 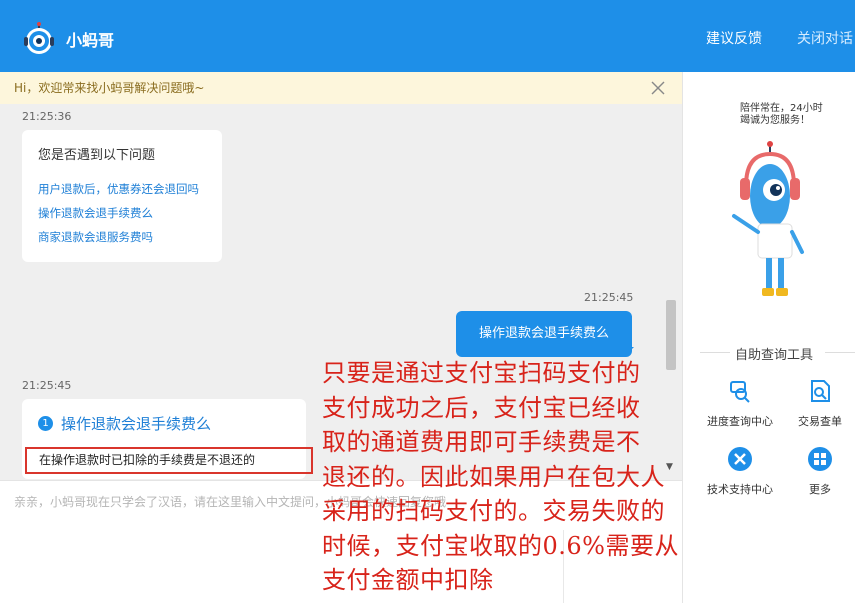 What do you see at coordinates (481, 373) in the screenshot?
I see `annotation-line: 只要是通过支付宝扫码支付的` at bounding box center [481, 373].